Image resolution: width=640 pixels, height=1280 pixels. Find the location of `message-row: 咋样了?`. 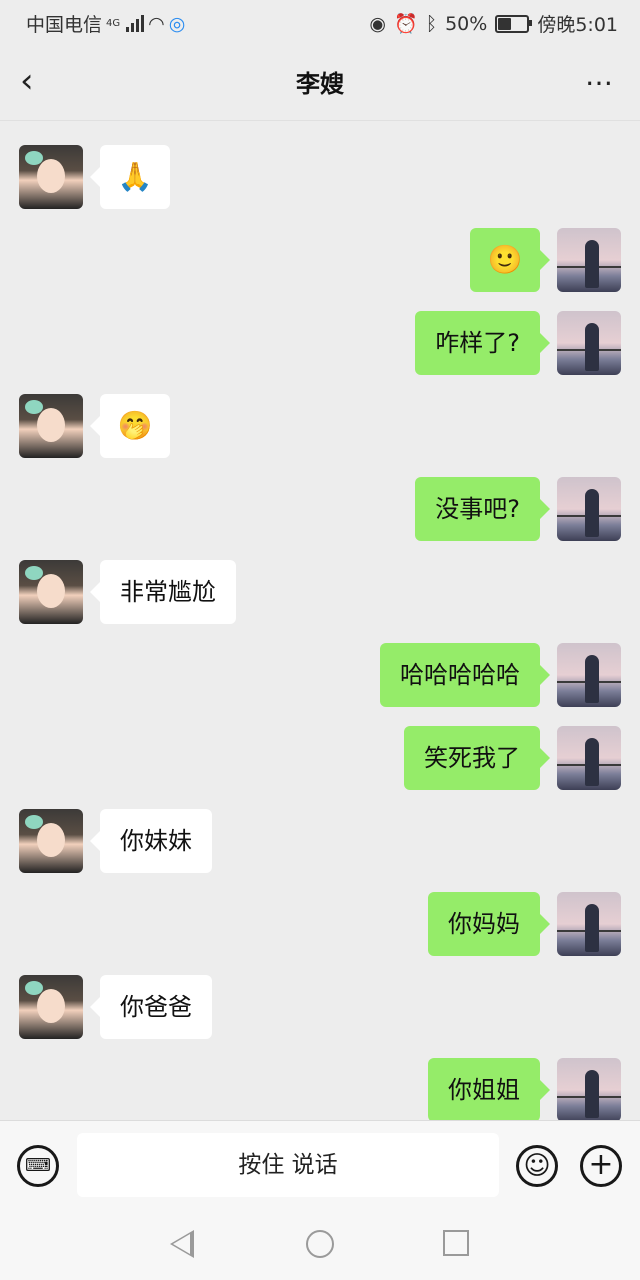

message-row: 咋样了? is located at coordinates (320, 343).